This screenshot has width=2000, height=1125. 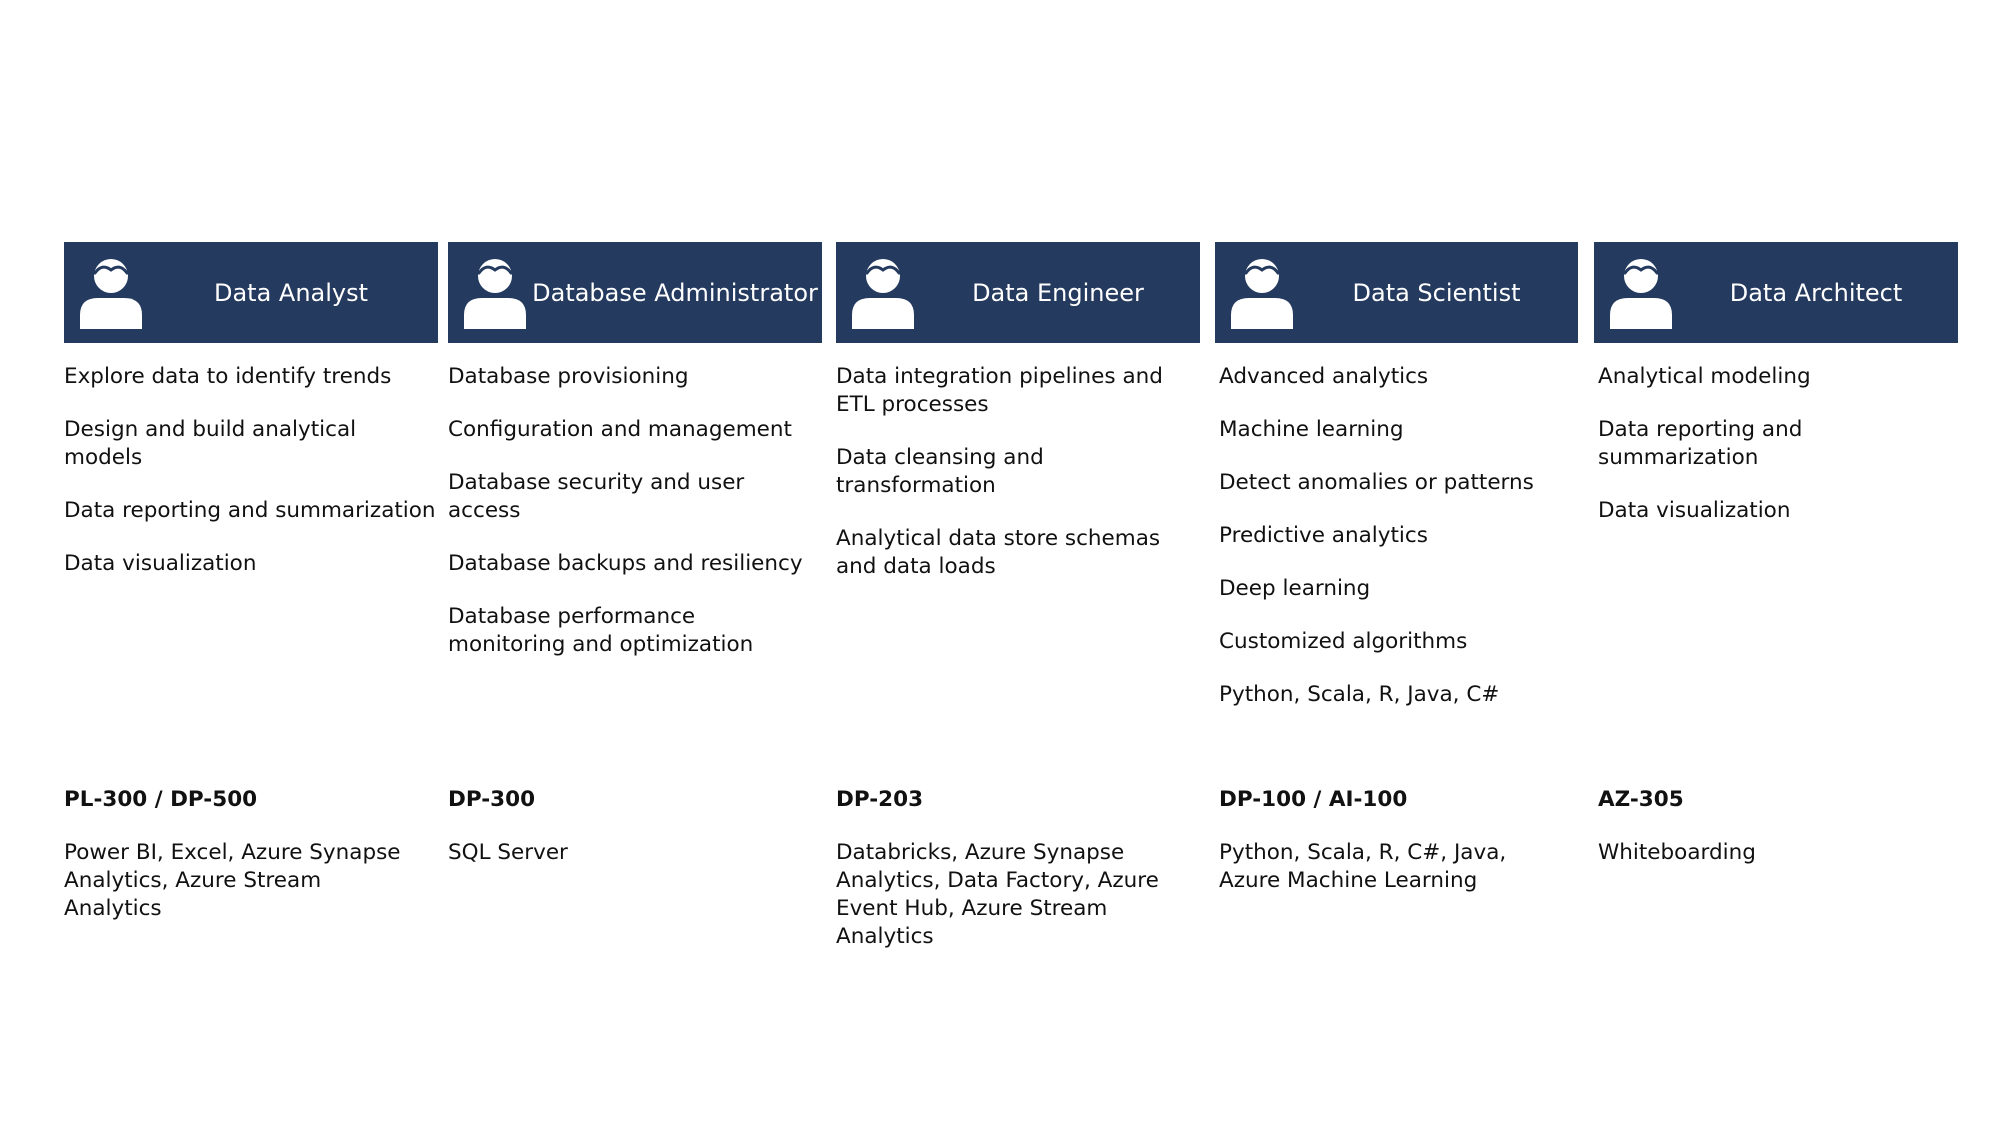 I want to click on task-item: Database provisioning, so click(x=568, y=376).